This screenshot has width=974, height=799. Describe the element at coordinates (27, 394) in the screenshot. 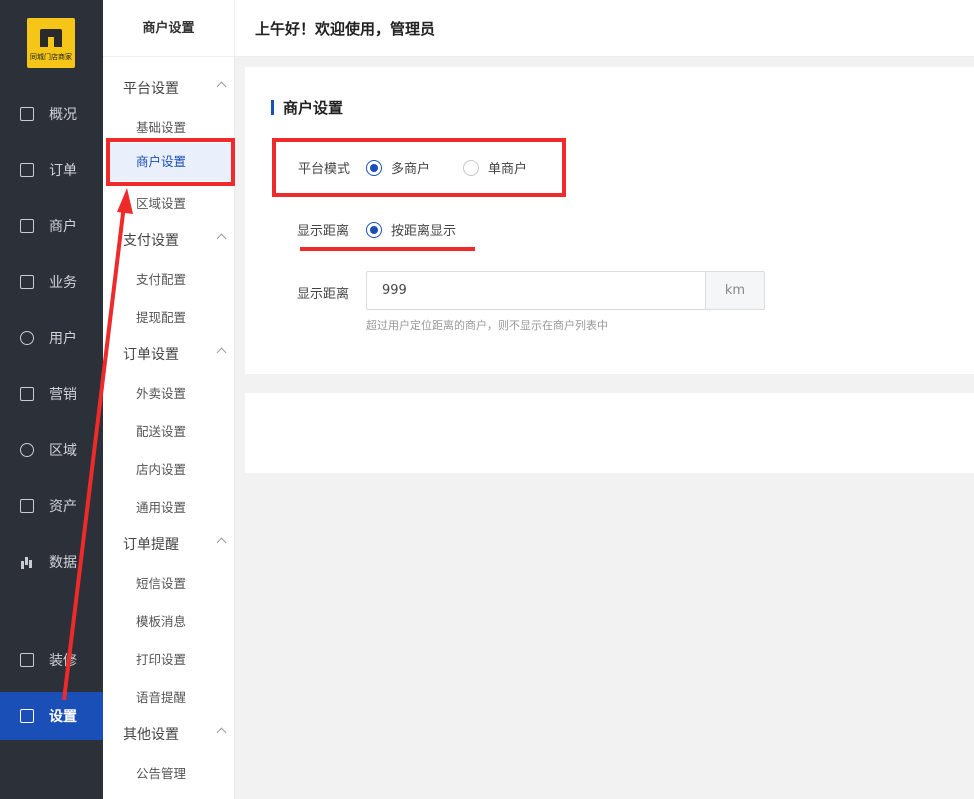

I see `shopping-bag-icon` at that location.